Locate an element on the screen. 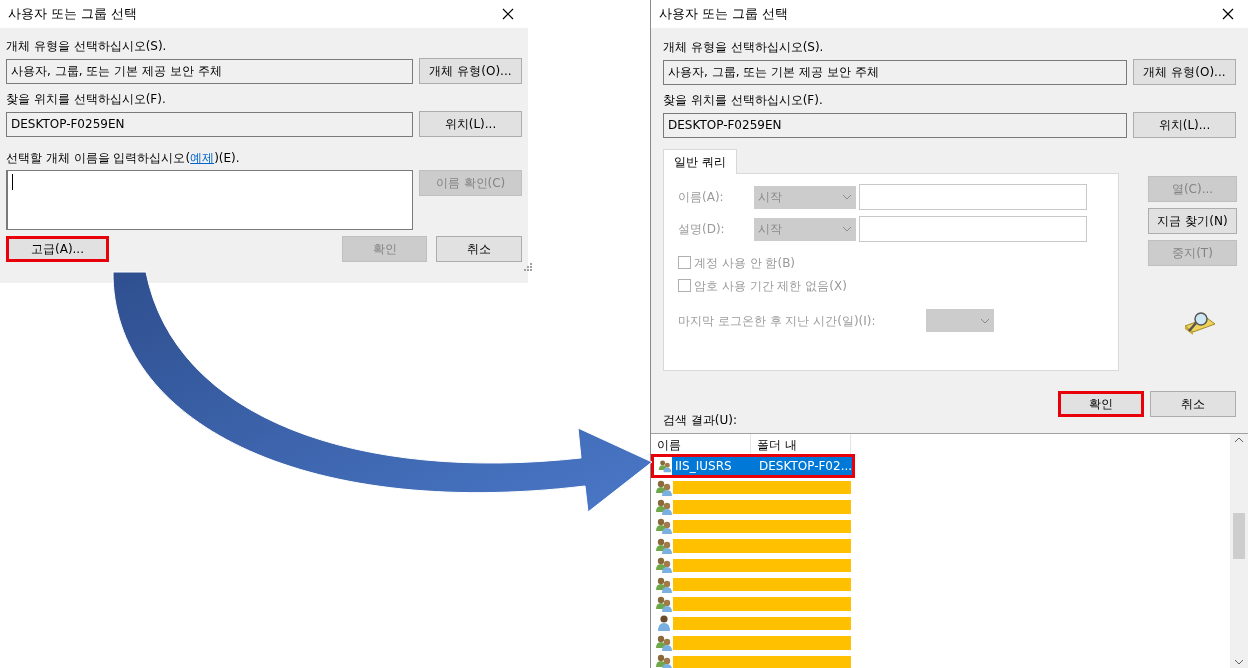  scrollbar is located at coordinates (1239, 551).